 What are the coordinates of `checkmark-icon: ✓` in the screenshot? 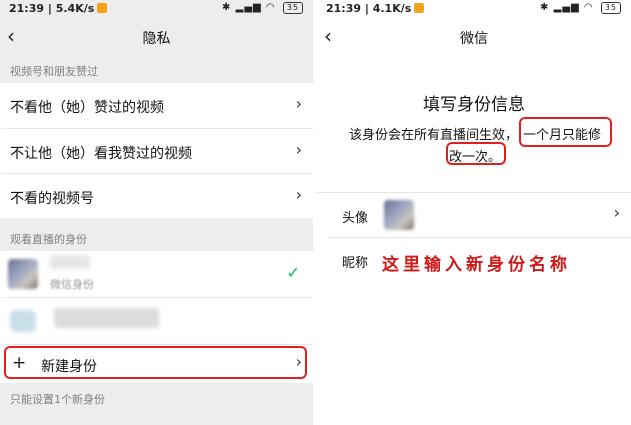 It's located at (293, 272).